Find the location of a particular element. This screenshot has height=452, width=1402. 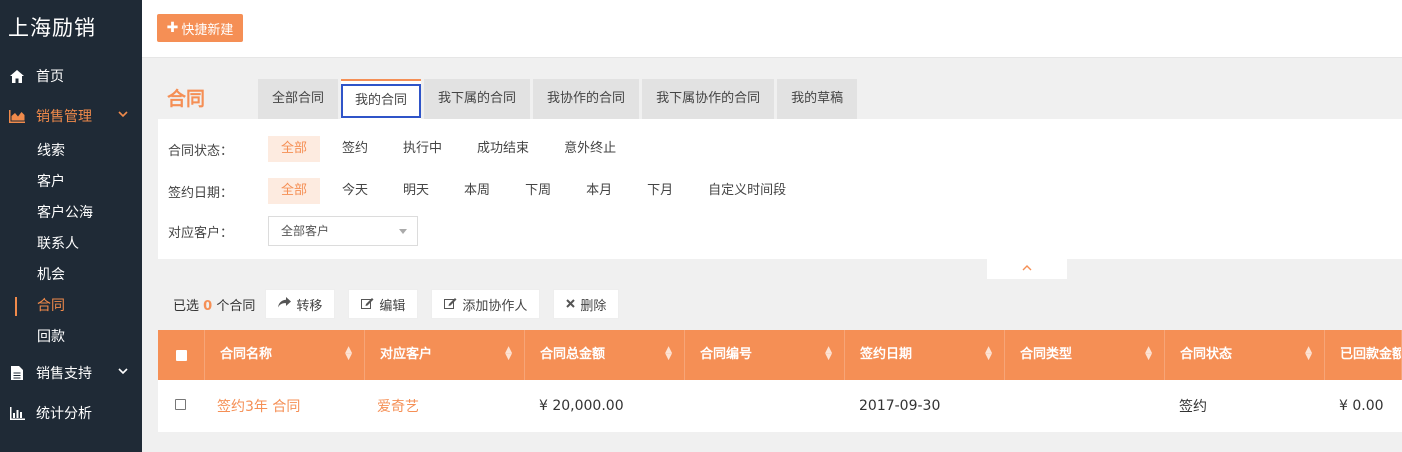

close-icon is located at coordinates (571, 304).